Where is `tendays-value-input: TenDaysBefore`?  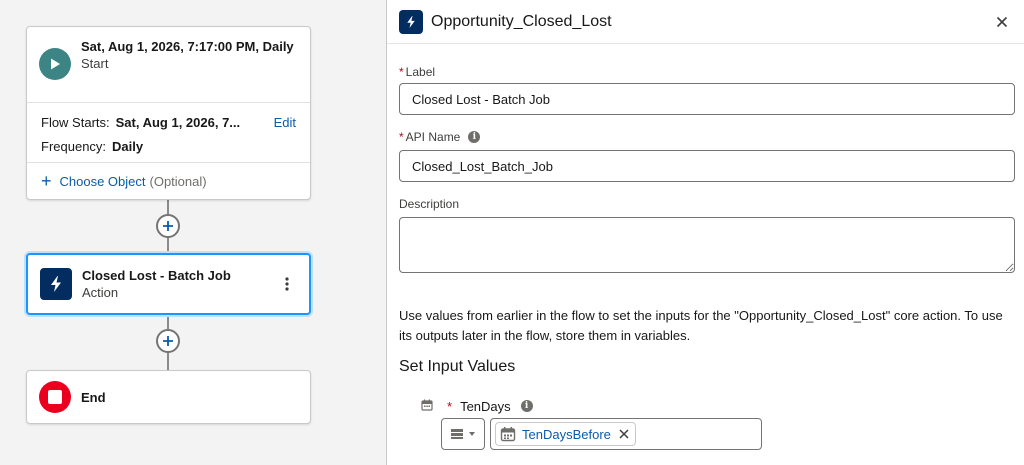
tendays-value-input: TenDaysBefore is located at coordinates (626, 434).